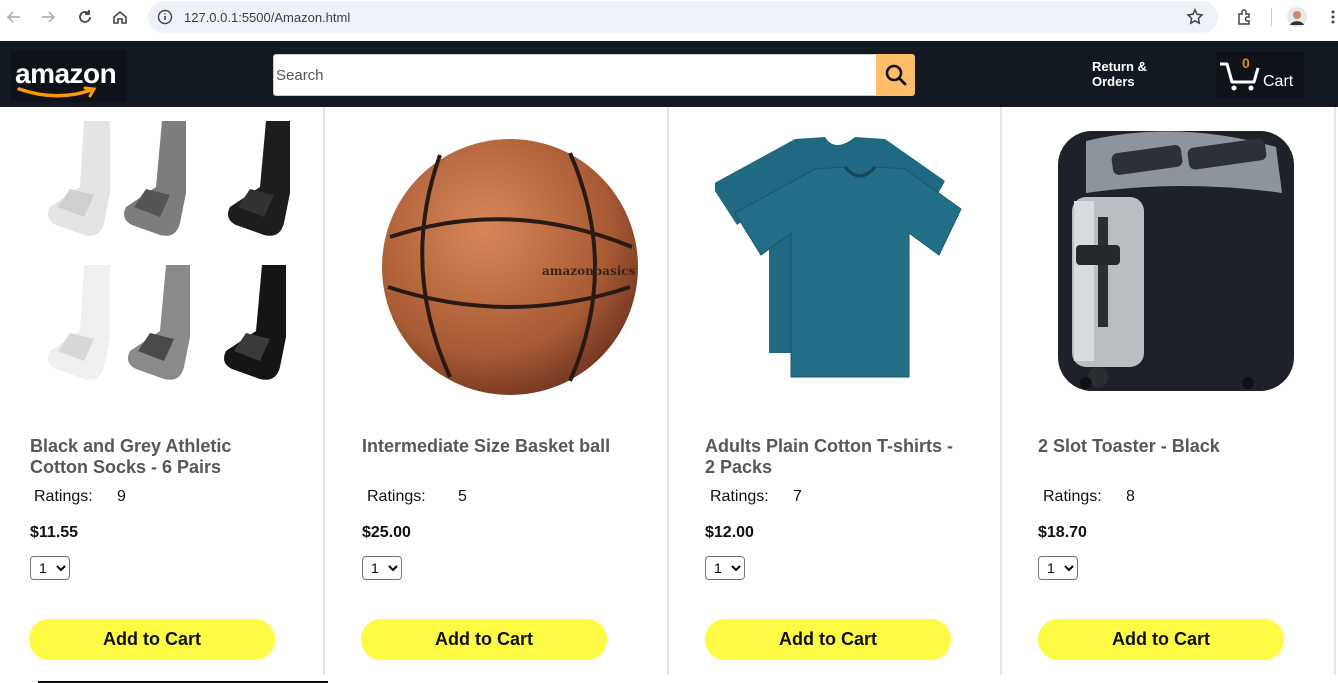  I want to click on product-price: $11.55, so click(54, 532).